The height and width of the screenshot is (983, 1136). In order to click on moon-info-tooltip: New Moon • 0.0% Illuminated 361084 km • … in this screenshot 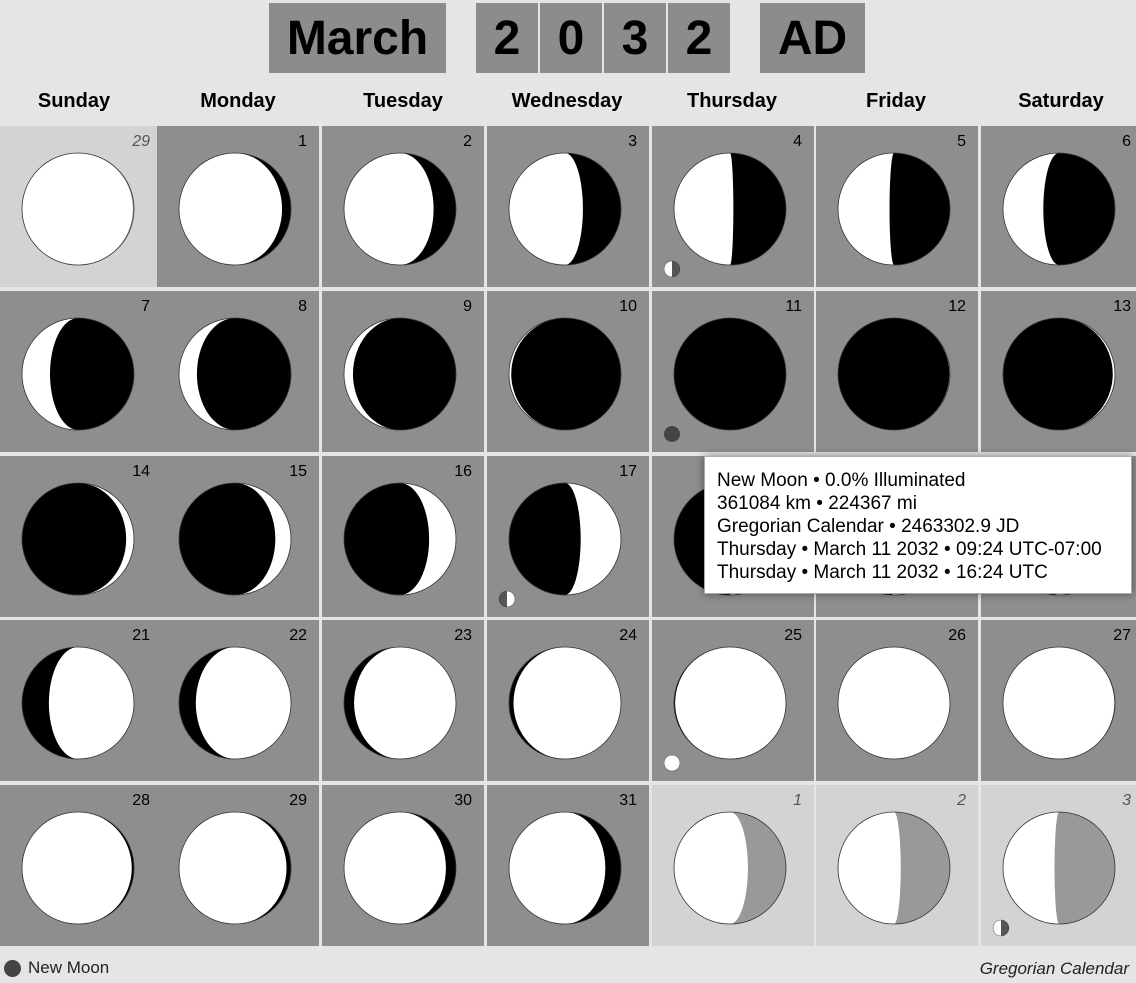, I will do `click(918, 525)`.